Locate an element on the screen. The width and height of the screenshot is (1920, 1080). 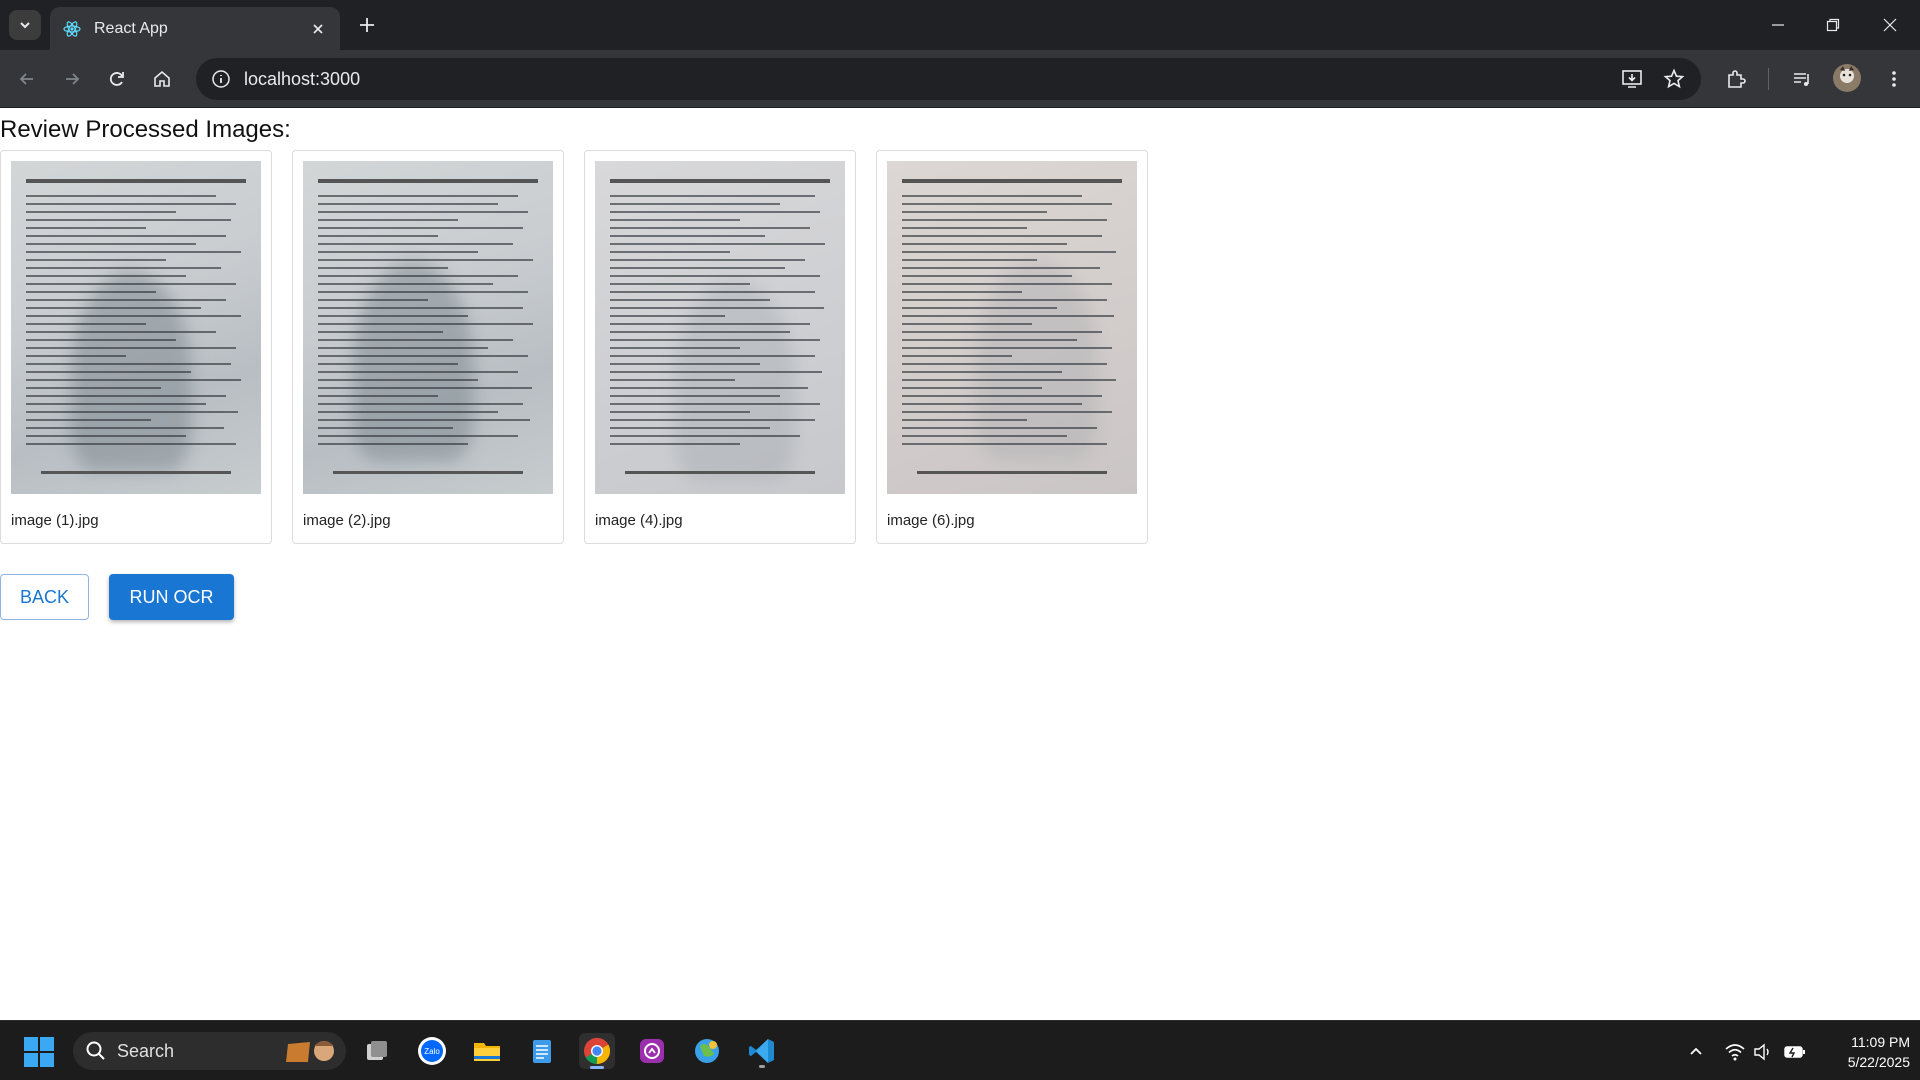
windows-start-icon is located at coordinates (39, 1052).